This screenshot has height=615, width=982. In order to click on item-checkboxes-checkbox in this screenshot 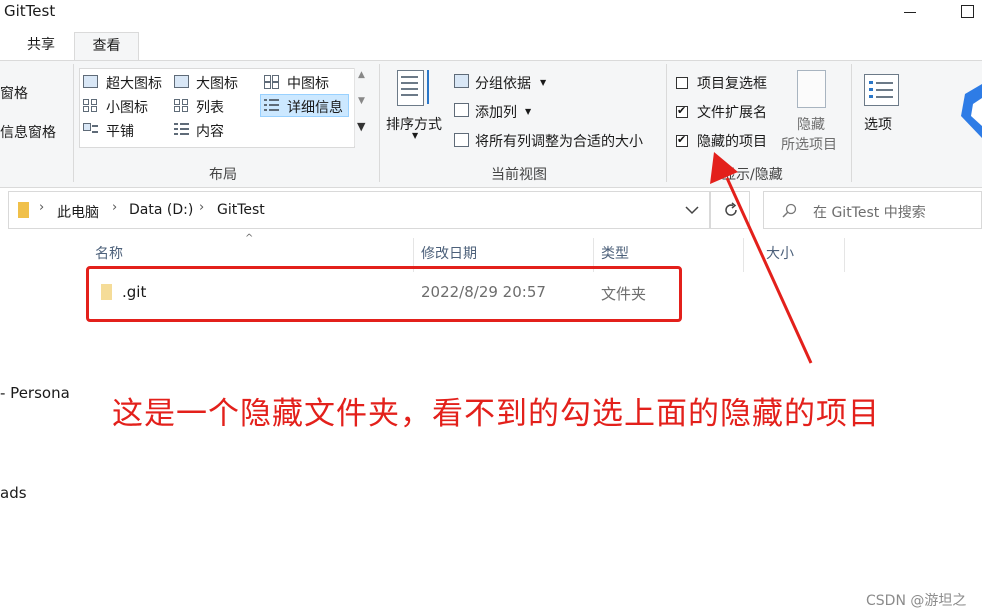, I will do `click(682, 83)`.